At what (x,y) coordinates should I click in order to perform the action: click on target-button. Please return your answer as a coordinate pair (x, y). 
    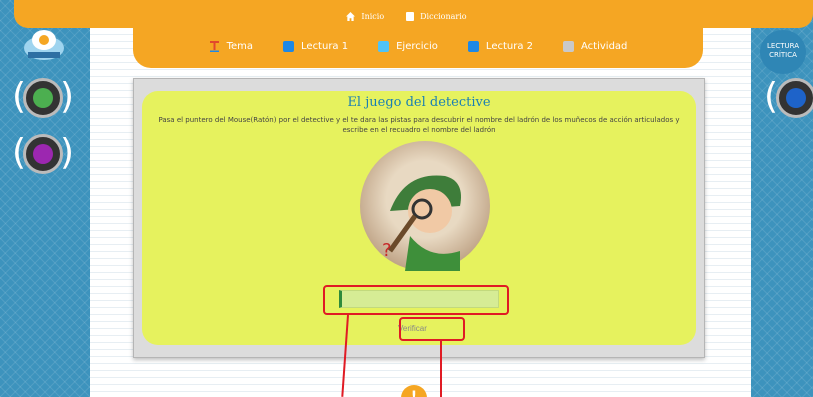
    Looking at the image, I should click on (794, 98).